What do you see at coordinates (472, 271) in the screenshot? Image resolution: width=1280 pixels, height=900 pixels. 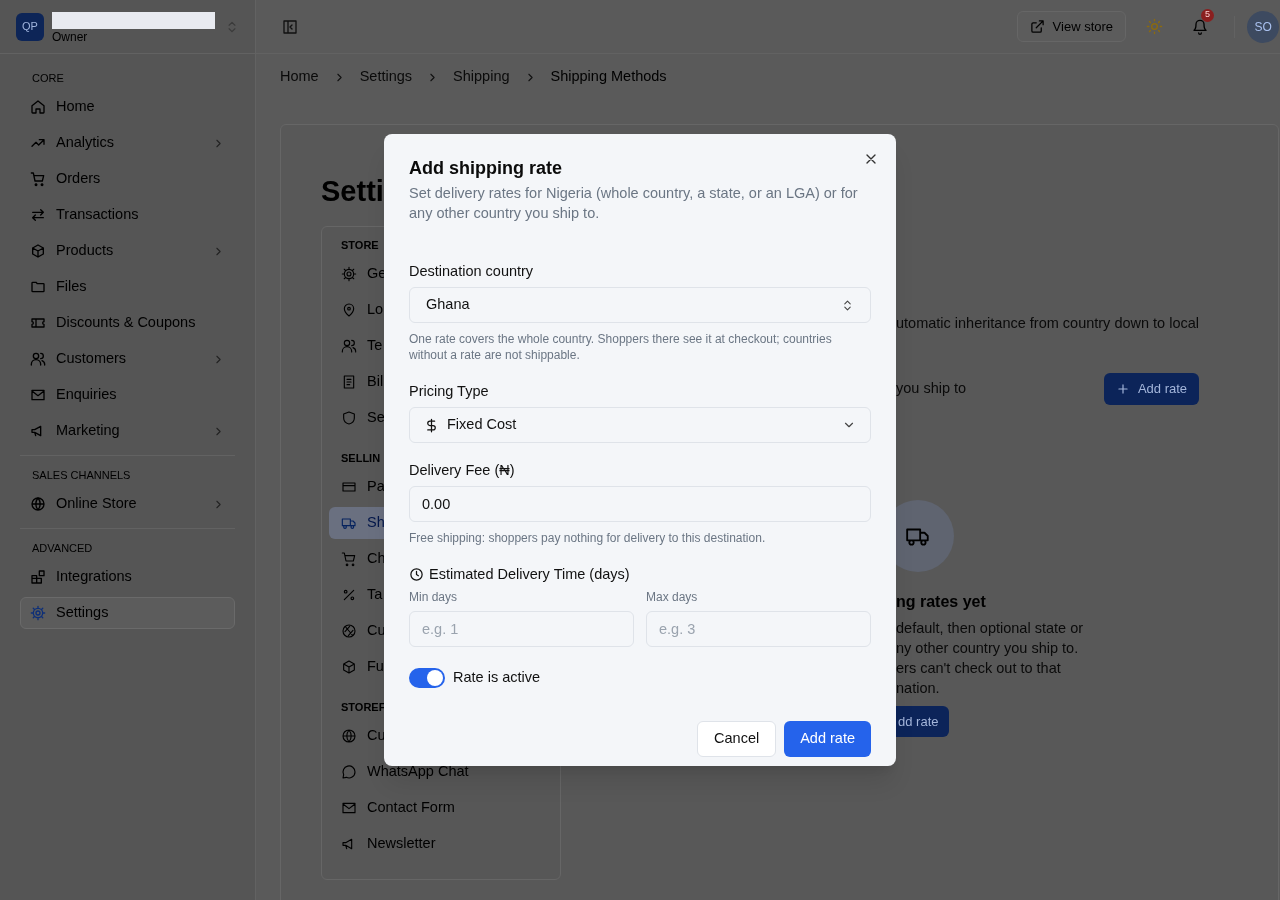 I see `field-label: Destination country` at bounding box center [472, 271].